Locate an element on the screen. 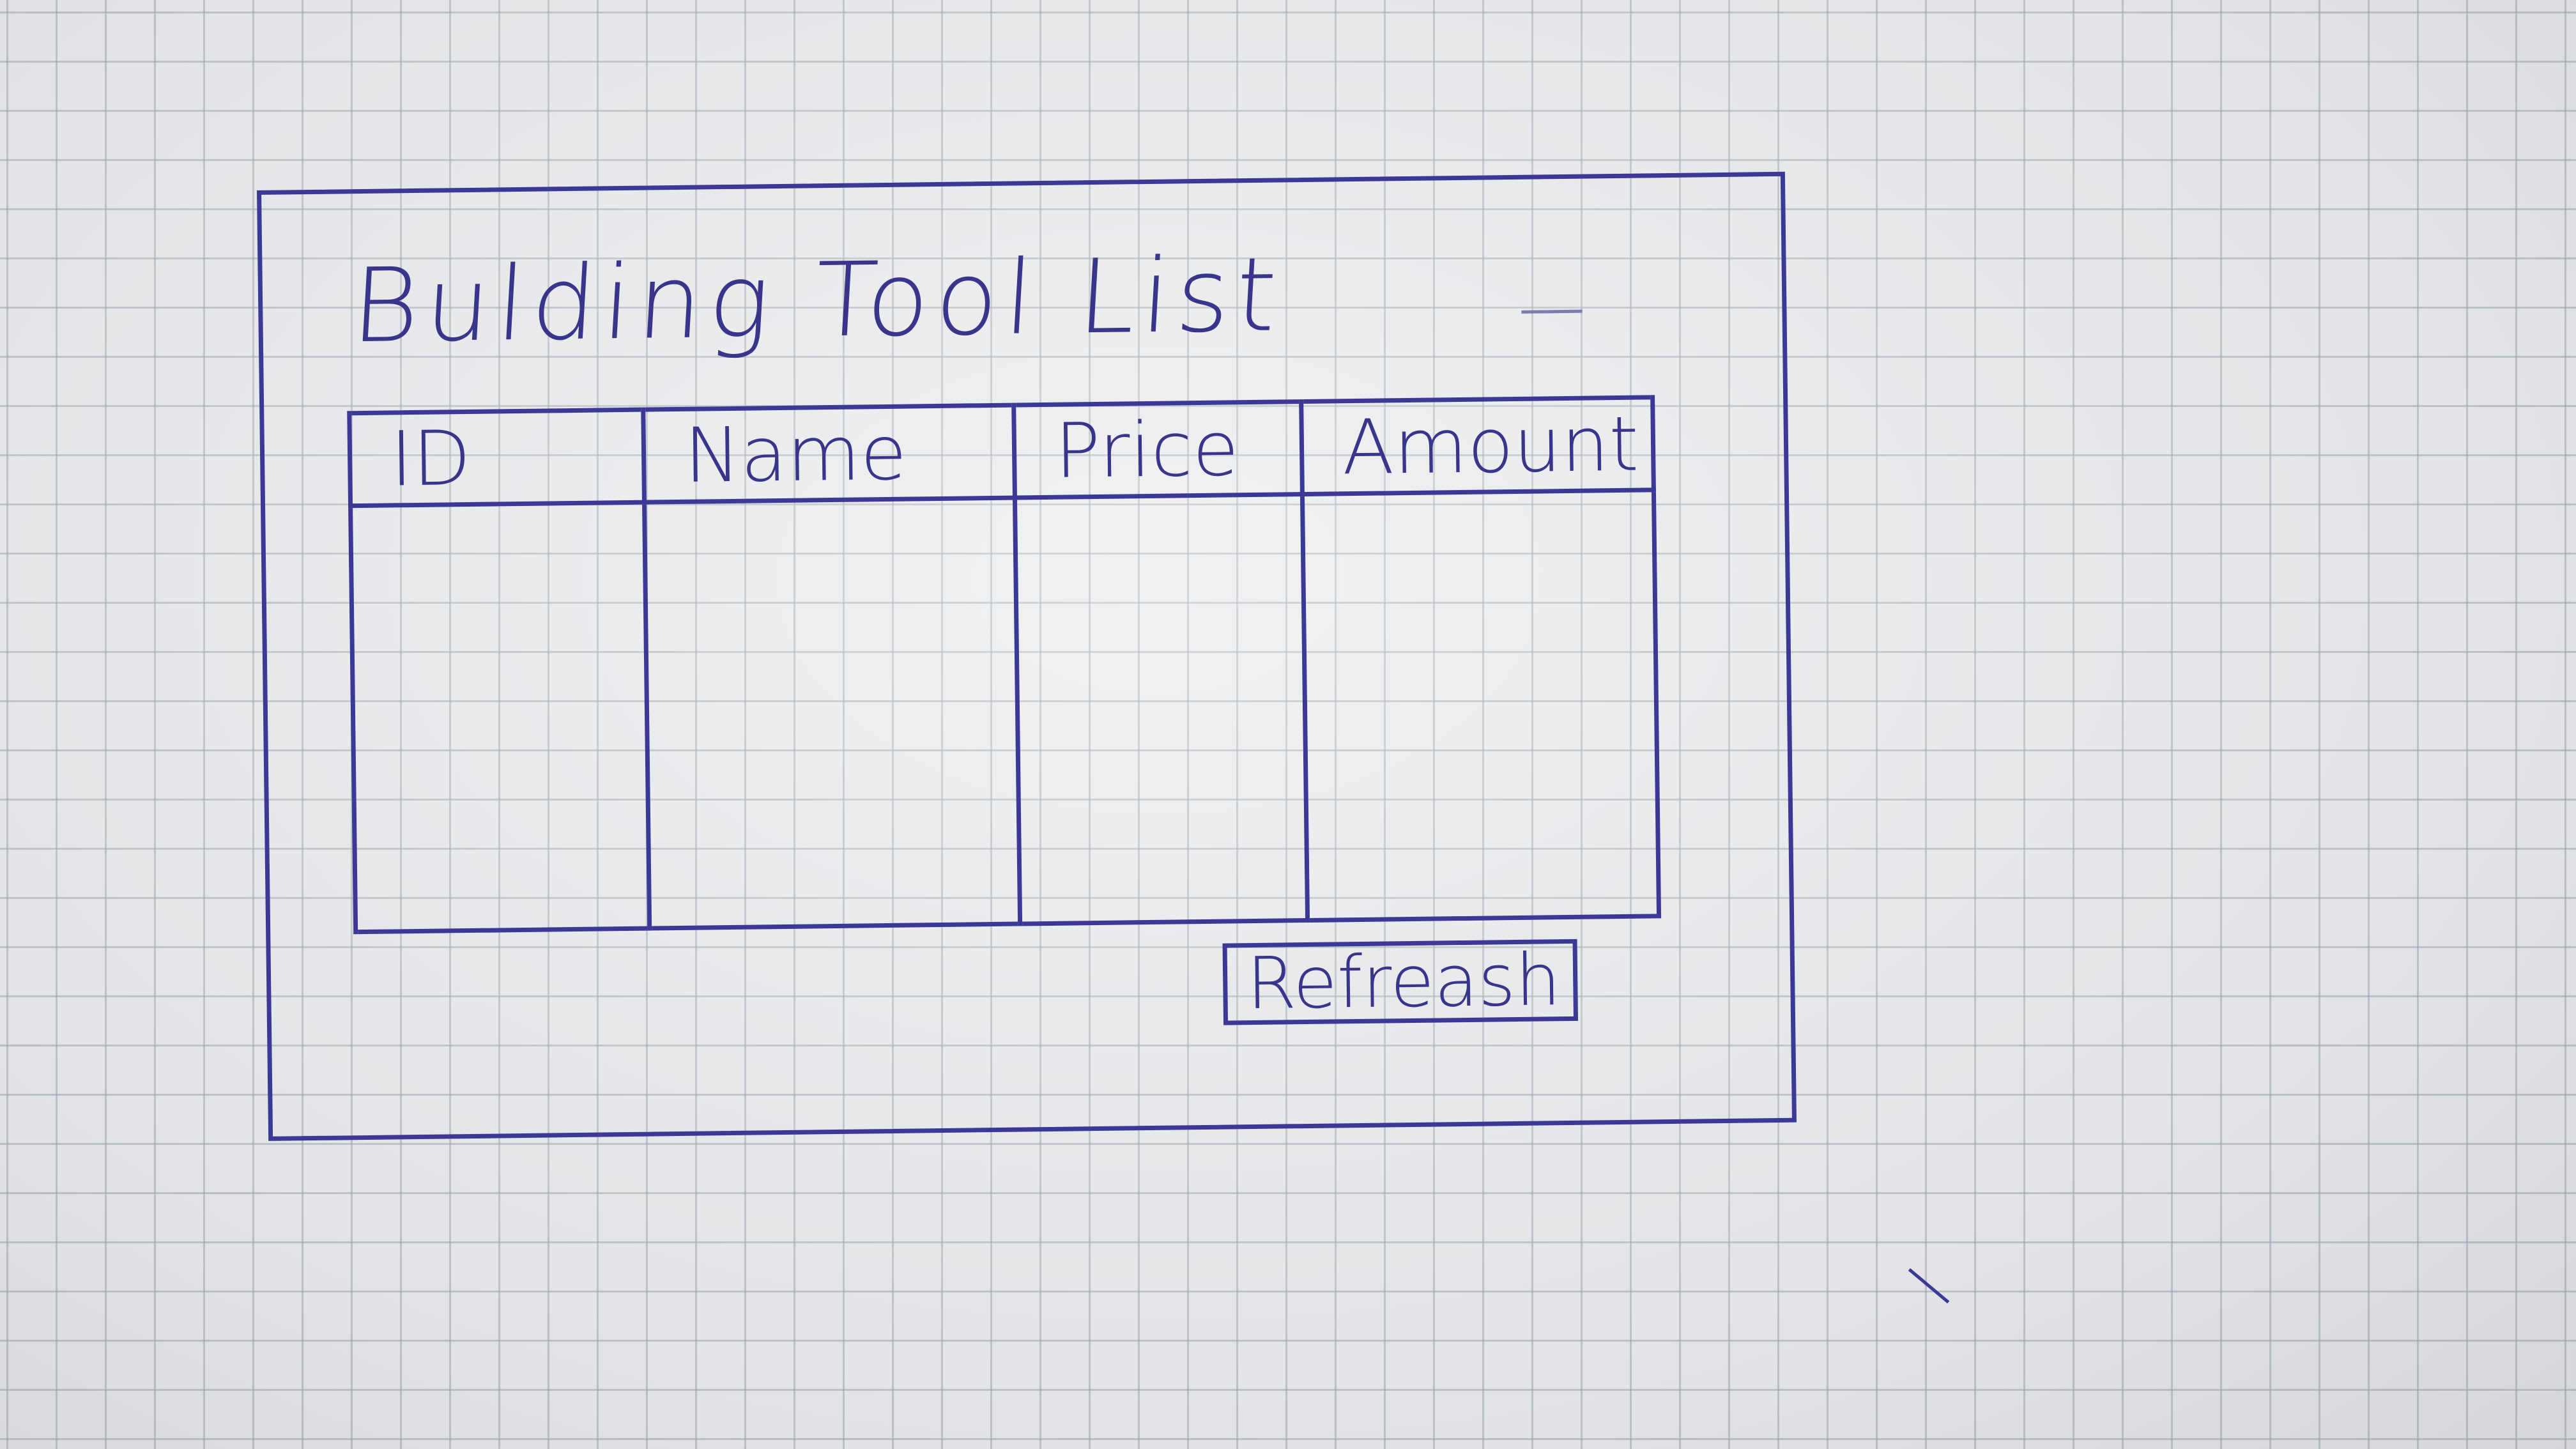 The width and height of the screenshot is (2576, 1449). window-title: Bulding Tool List is located at coordinates (817, 300).